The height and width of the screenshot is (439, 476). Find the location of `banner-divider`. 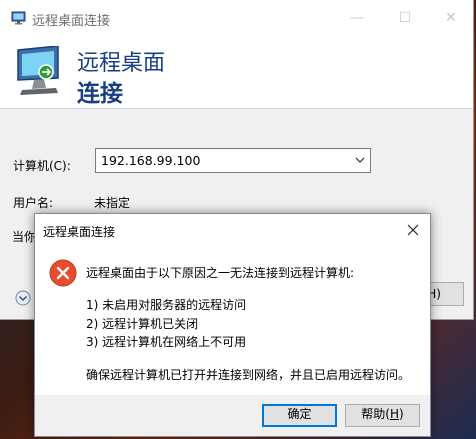

banner-divider is located at coordinates (236, 108).